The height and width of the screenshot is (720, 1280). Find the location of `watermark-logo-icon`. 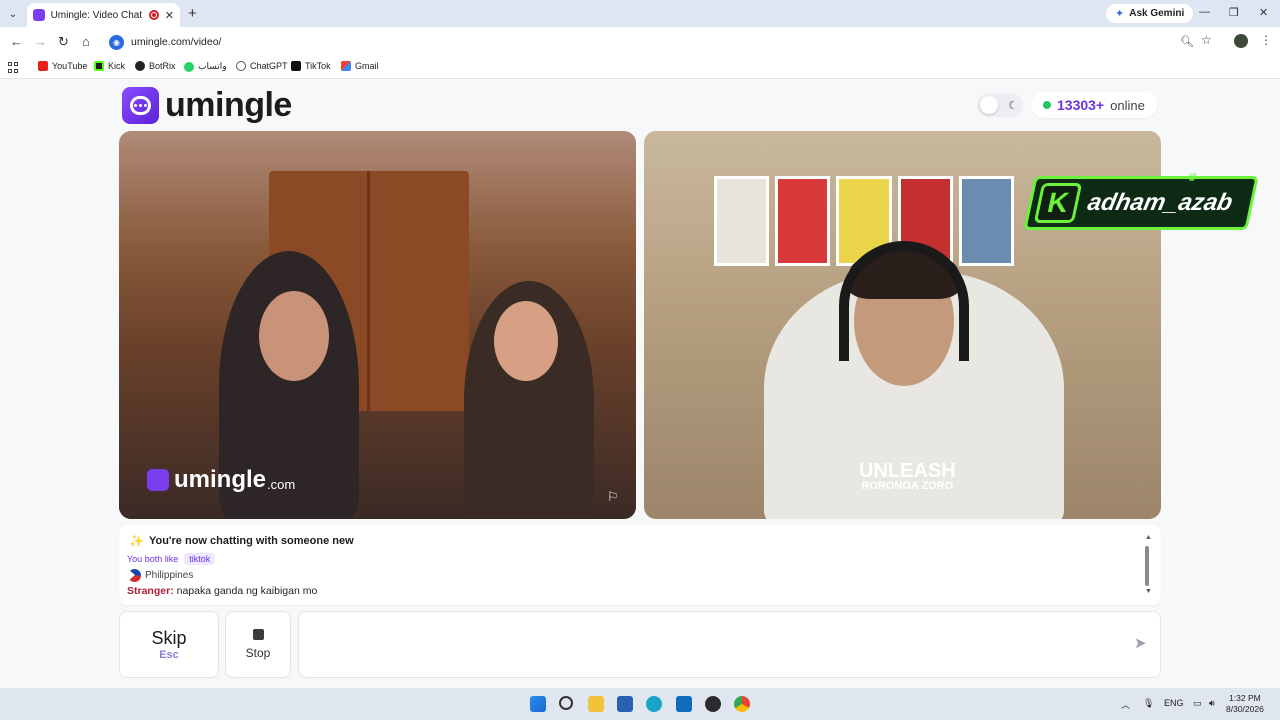

watermark-logo-icon is located at coordinates (158, 480).